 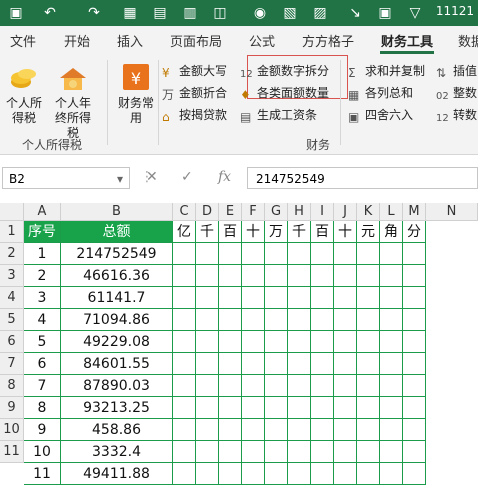 What do you see at coordinates (94, 13) in the screenshot?
I see `redo-icon: ↷` at bounding box center [94, 13].